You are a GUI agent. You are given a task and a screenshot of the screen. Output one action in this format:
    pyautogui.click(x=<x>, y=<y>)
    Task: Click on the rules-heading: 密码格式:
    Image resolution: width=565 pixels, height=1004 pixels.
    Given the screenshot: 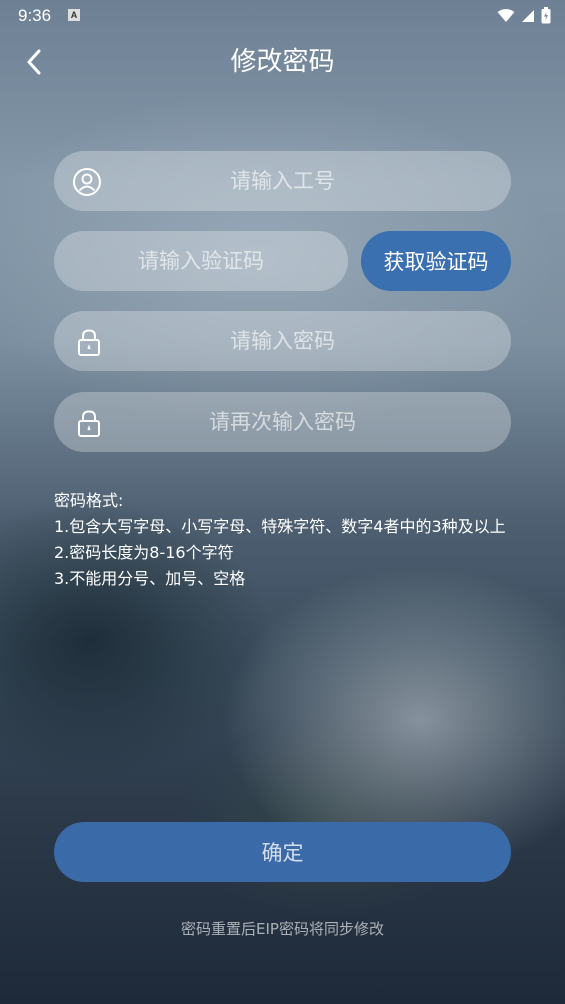 What is the action you would take?
    pyautogui.click(x=89, y=500)
    